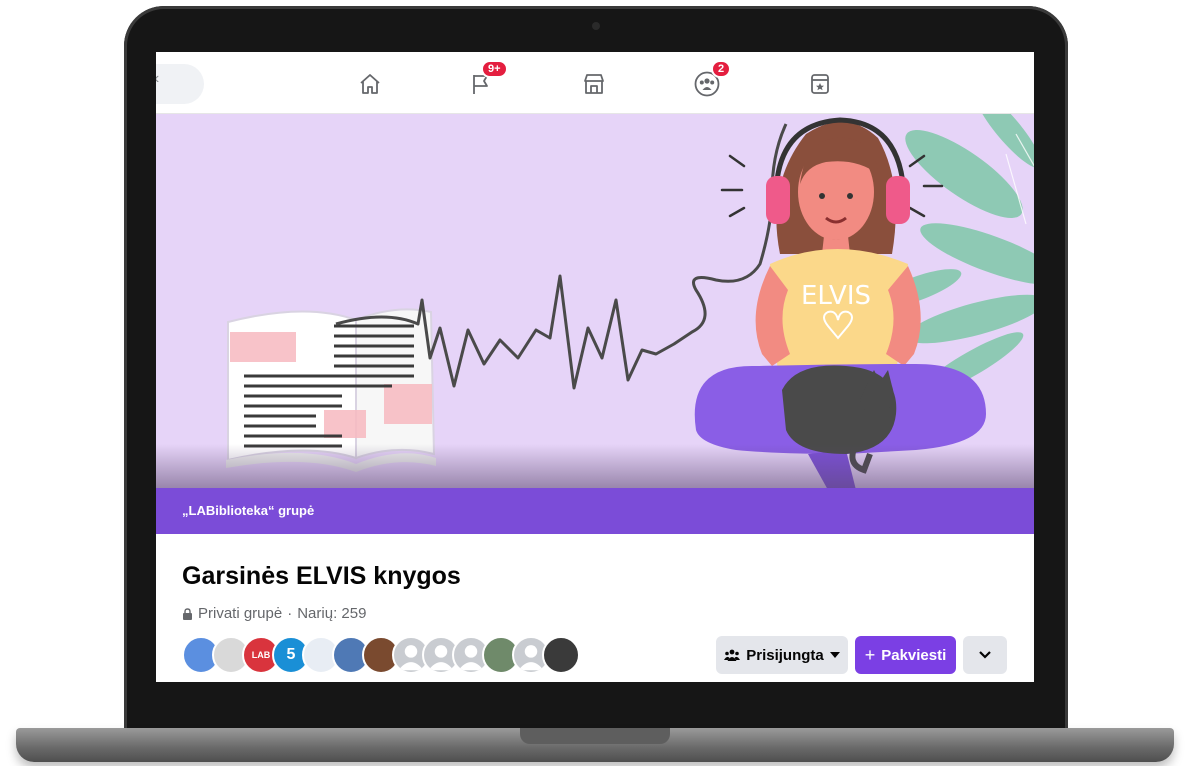 Image resolution: width=1188 pixels, height=766 pixels. What do you see at coordinates (709, 81) in the screenshot?
I see `nav-groups: 2` at bounding box center [709, 81].